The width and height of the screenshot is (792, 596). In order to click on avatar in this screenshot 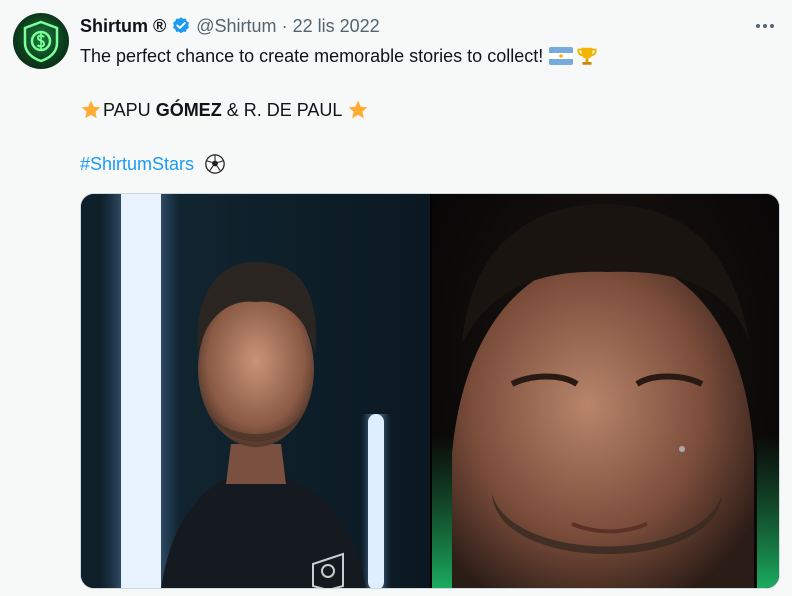, I will do `click(41, 41)`.